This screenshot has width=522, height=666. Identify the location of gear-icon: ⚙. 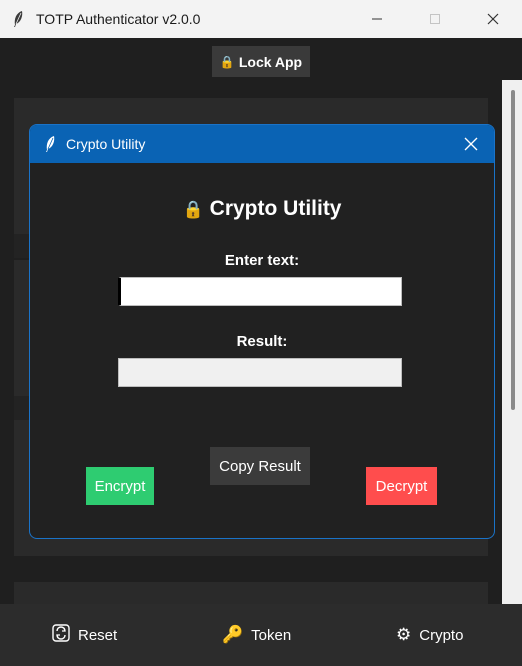
(404, 634).